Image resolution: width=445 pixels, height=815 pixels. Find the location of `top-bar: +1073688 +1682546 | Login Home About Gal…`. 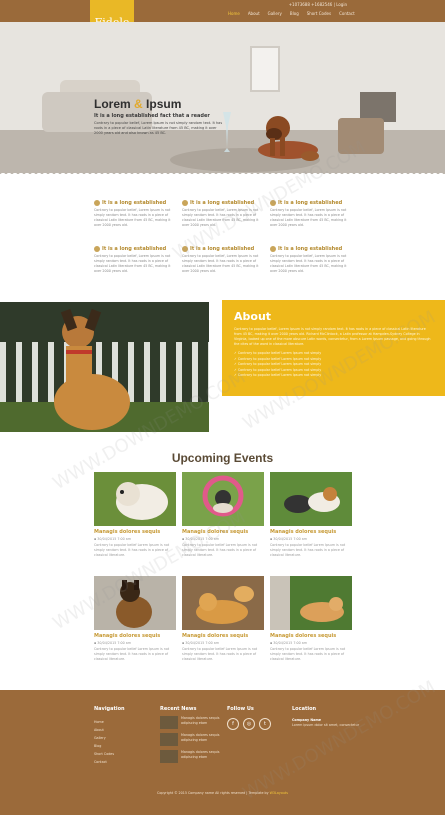

top-bar: +1073688 +1682546 | Login Home About Gal… is located at coordinates (222, 11).